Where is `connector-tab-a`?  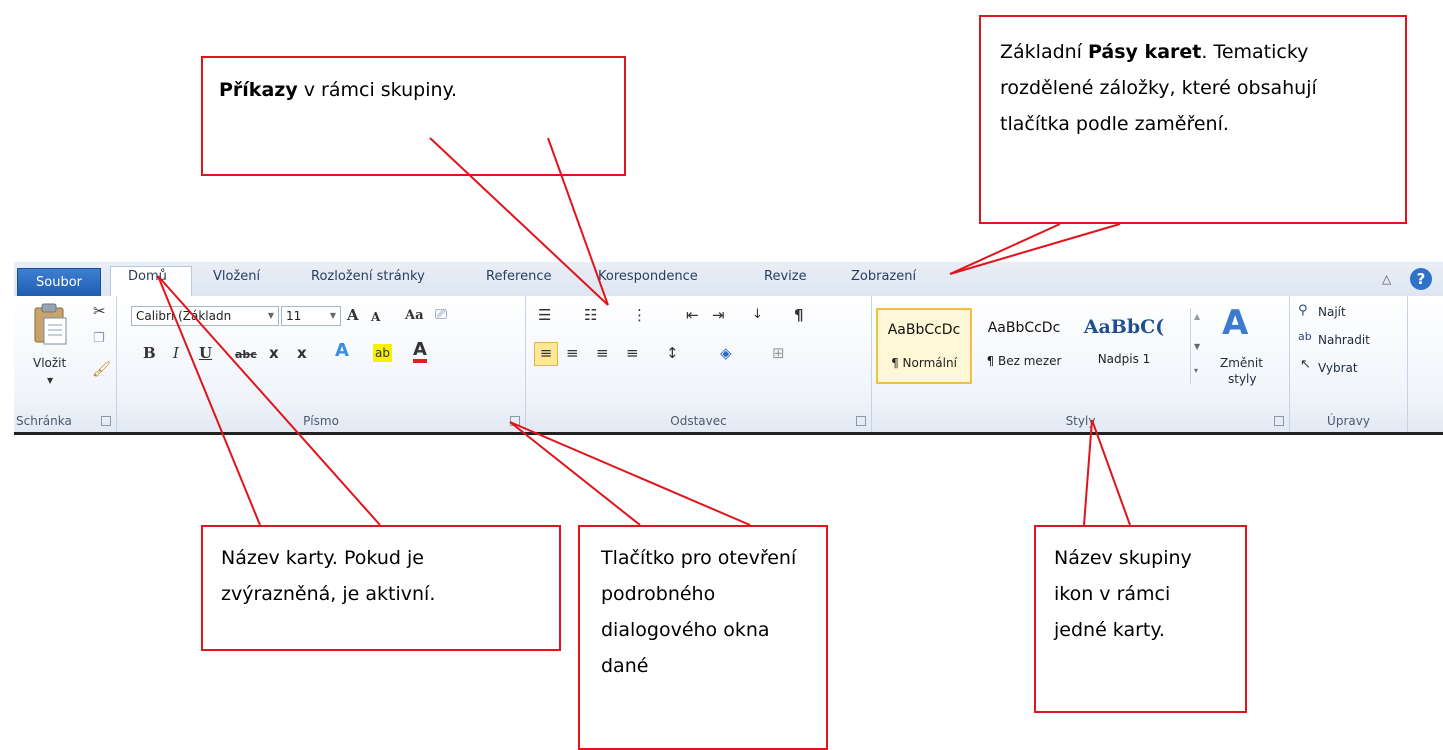
connector-tab-a is located at coordinates (209, 400).